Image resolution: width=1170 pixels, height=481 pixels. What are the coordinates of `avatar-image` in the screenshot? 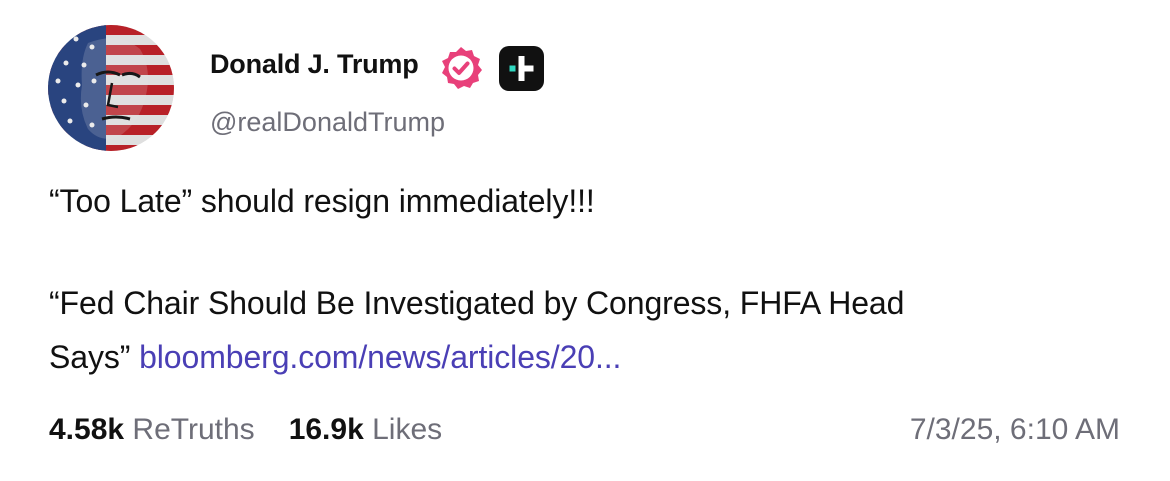 It's located at (111, 88).